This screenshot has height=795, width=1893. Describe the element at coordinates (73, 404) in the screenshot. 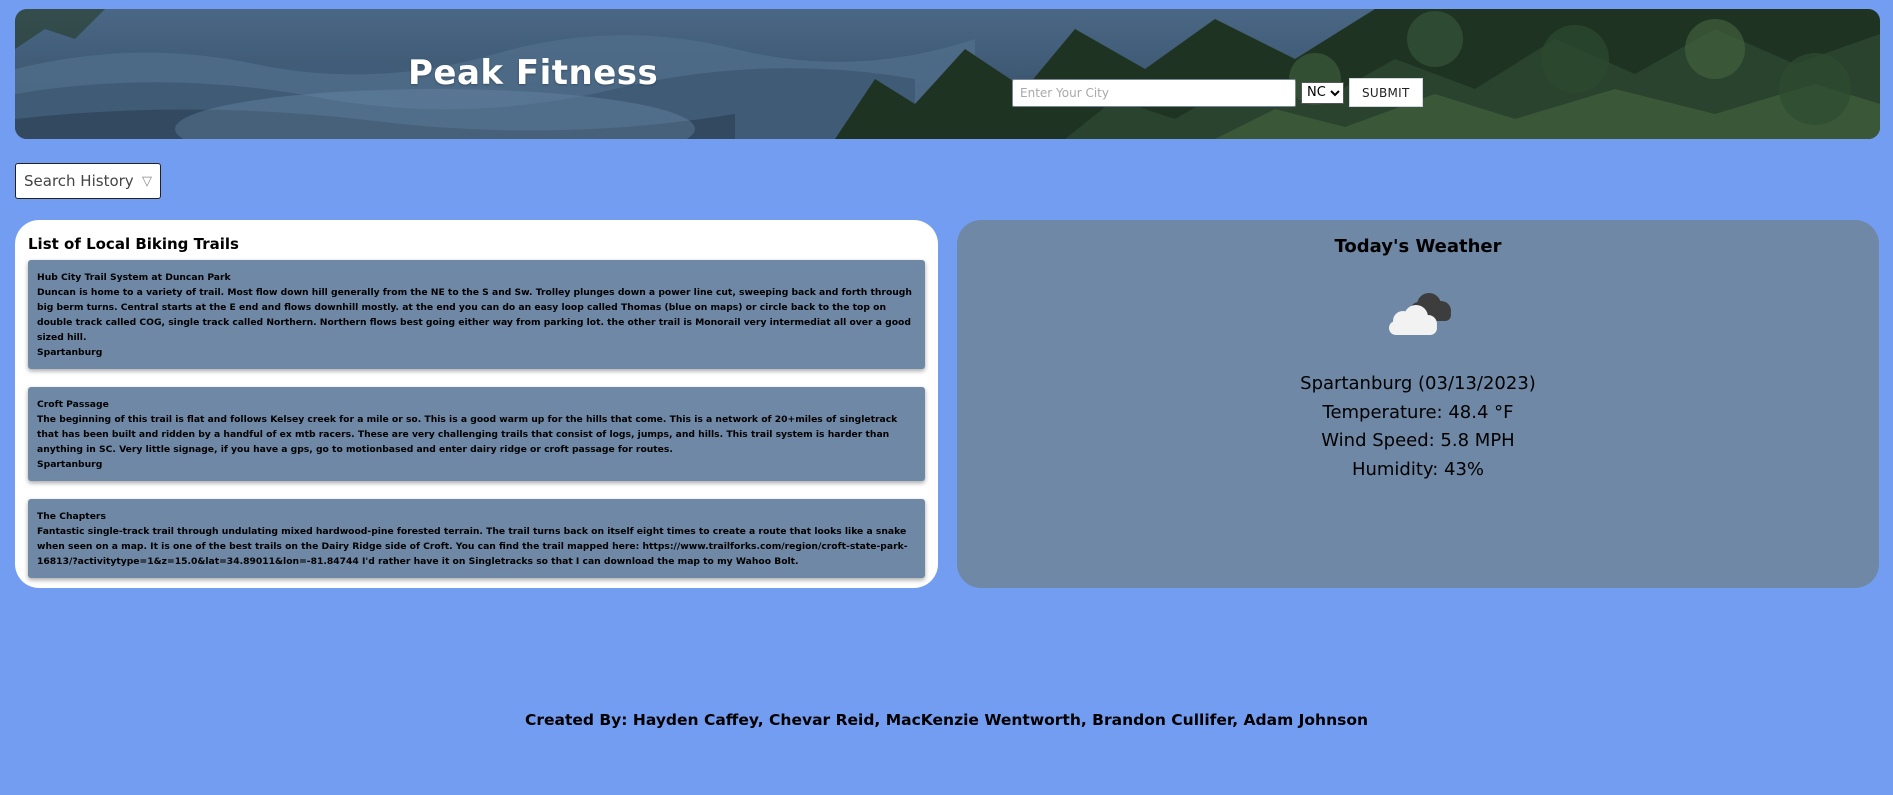

I see `trail-name: Croft Passage` at that location.